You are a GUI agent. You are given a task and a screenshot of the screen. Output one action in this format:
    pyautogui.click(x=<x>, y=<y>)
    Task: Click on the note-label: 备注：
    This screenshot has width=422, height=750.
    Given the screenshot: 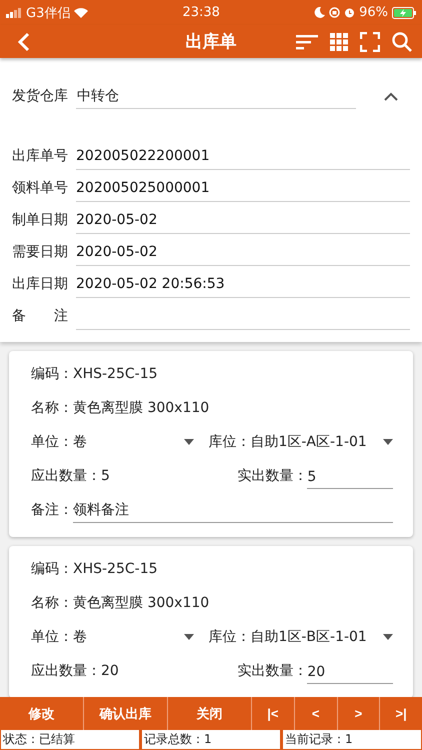 What is the action you would take?
    pyautogui.click(x=52, y=510)
    